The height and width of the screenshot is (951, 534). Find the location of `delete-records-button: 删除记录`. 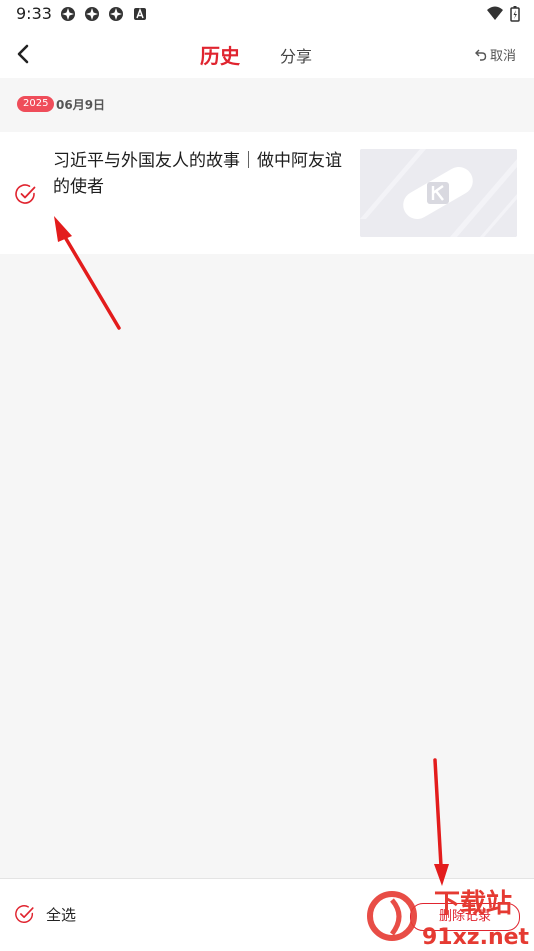

delete-records-button: 删除记录 is located at coordinates (465, 917).